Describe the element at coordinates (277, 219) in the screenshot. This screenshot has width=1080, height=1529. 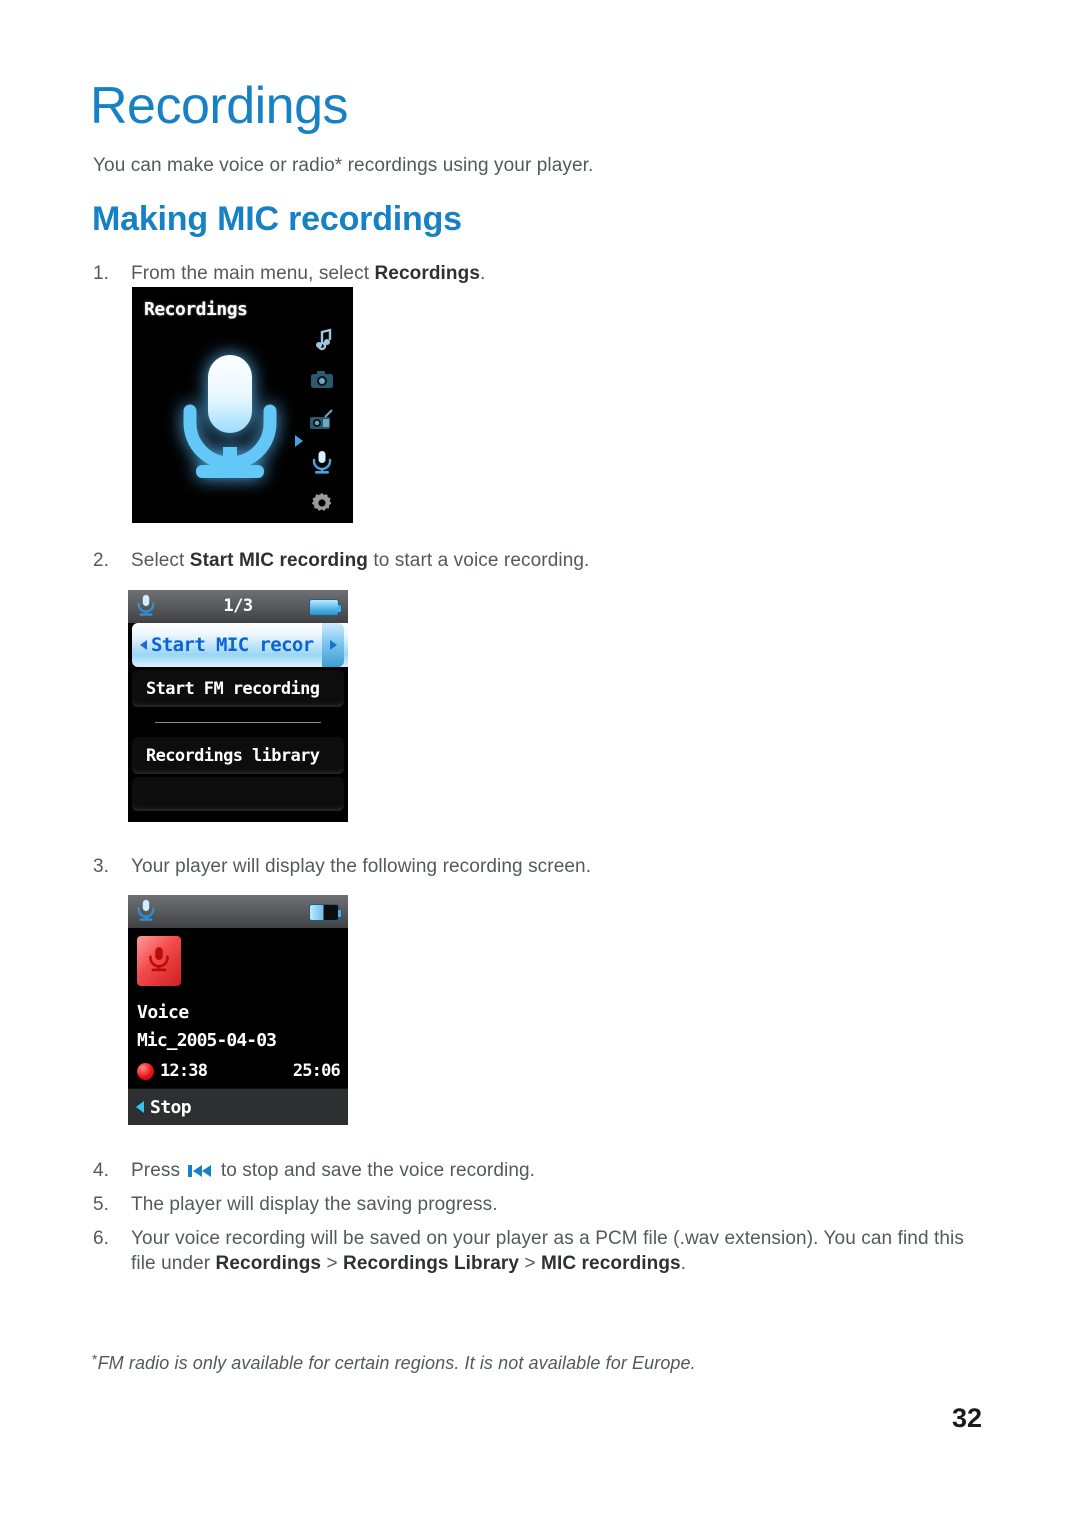
I see `section-heading: Making MIC recordings` at that location.